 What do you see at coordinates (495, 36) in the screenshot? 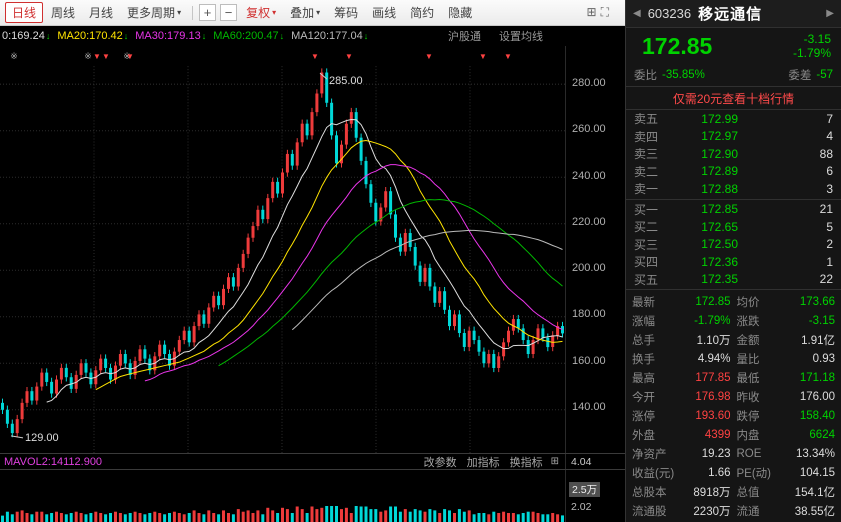
I see `legend-links: 沪股通 设置均线` at bounding box center [495, 36].